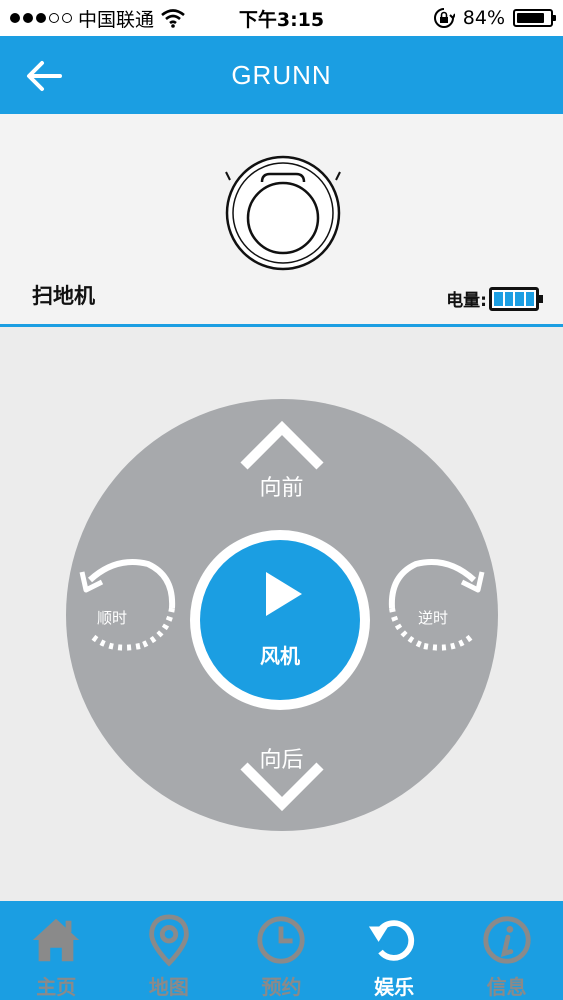  I want to click on rotate-clockwise-icon, so click(128, 604).